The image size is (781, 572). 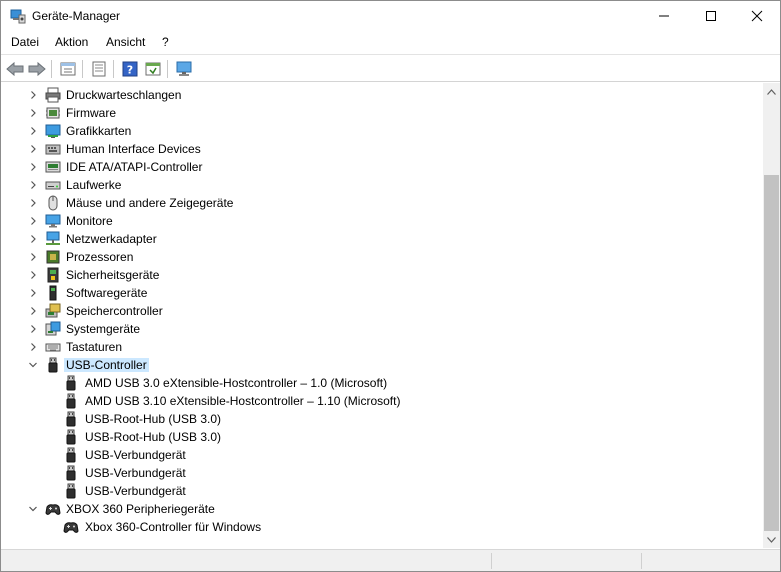 I want to click on scrollbar-thumb, so click(x=771, y=353).